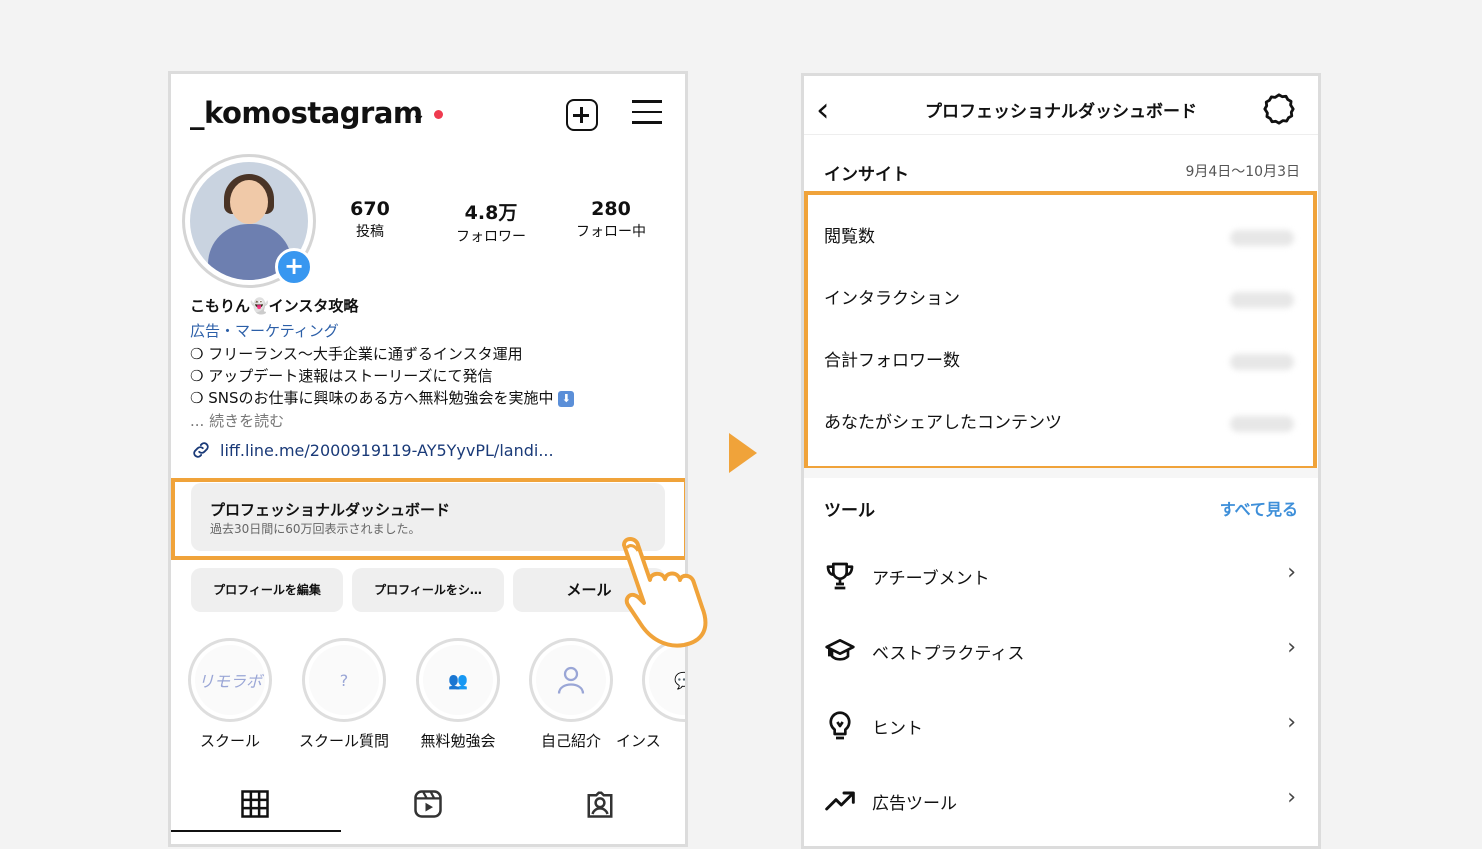  I want to click on header-divider, so click(1061, 134).